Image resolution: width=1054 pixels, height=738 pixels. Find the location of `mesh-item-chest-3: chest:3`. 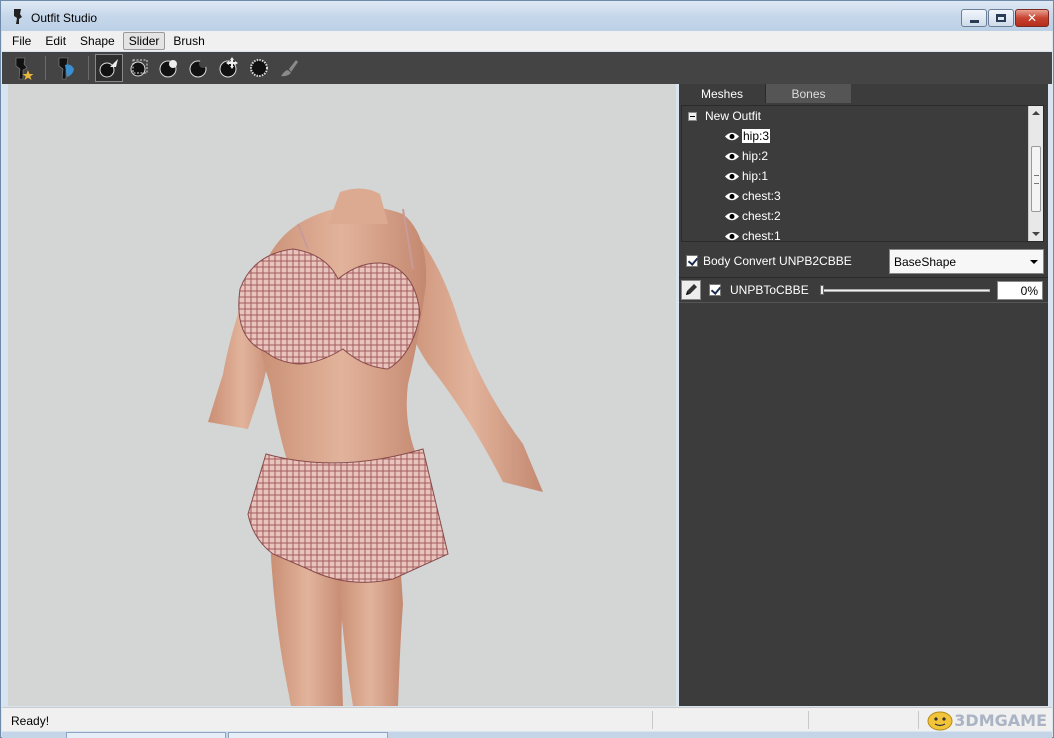

mesh-item-chest-3: chest:3 is located at coordinates (752, 196).